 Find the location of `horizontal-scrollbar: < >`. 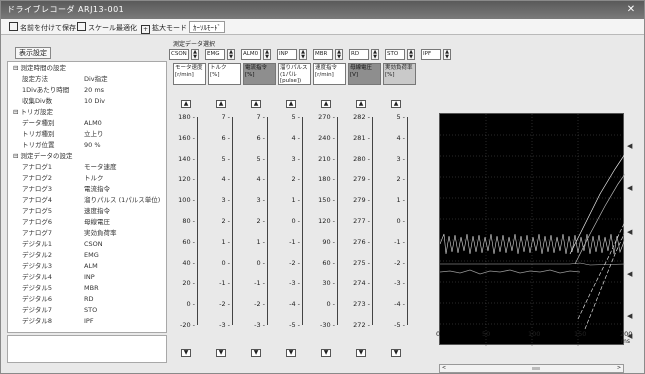

horizontal-scrollbar: < > is located at coordinates (531, 368).